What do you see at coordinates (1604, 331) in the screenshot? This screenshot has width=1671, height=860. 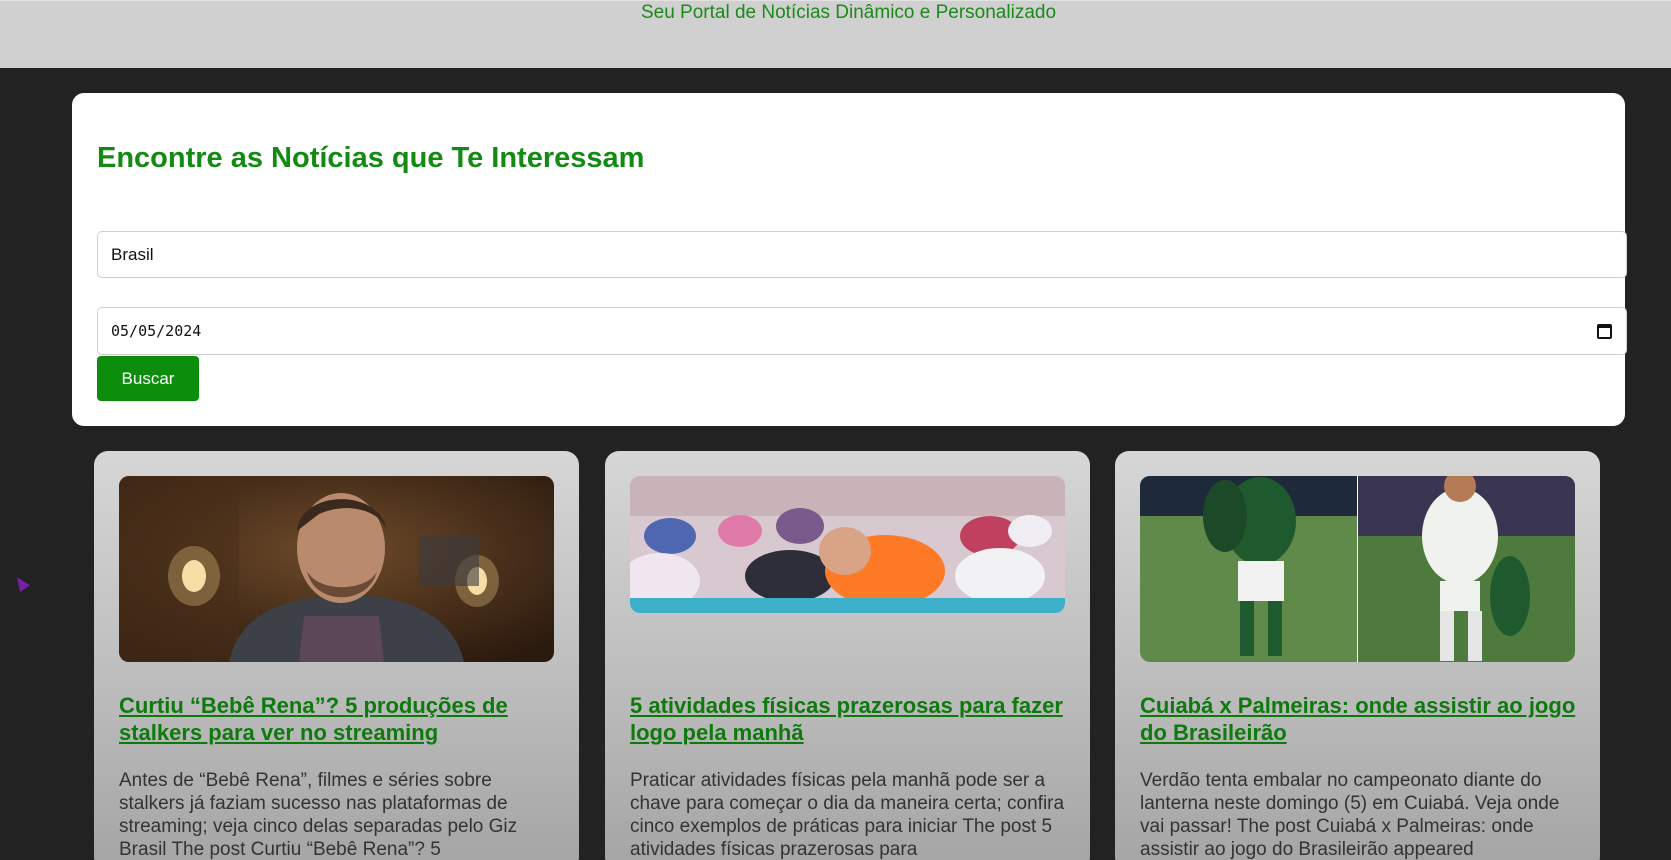 I see `calendar-icon` at bounding box center [1604, 331].